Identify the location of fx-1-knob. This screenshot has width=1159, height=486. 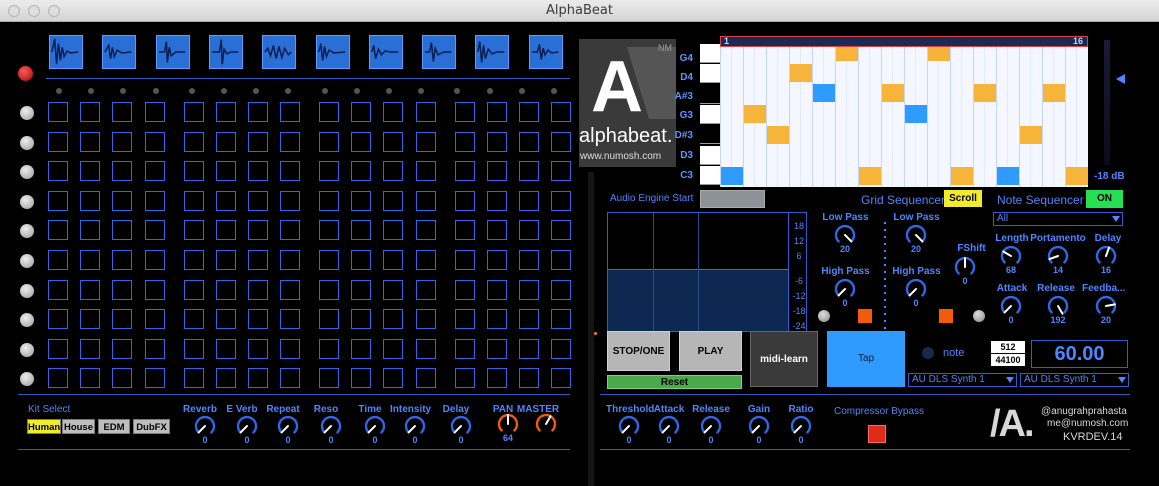
(247, 425).